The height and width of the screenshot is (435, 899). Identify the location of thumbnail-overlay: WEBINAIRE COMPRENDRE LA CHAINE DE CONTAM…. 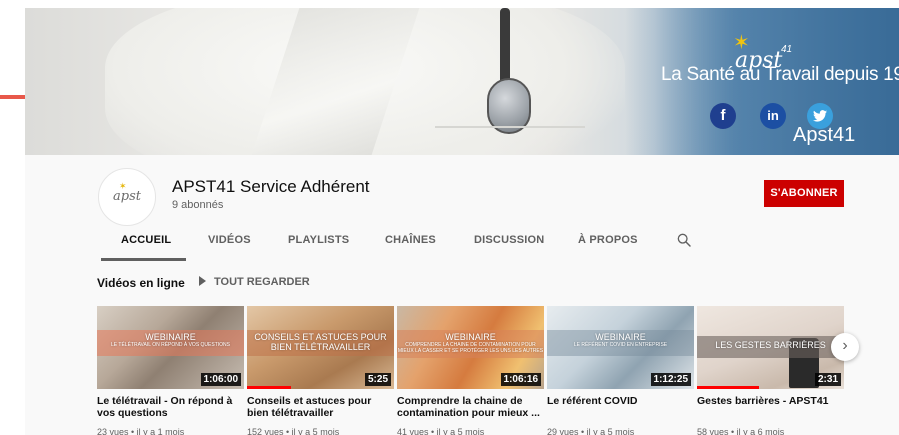
(470, 343).